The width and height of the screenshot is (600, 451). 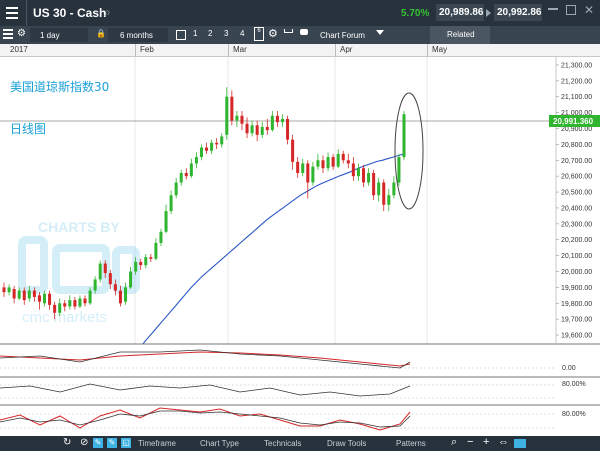 What do you see at coordinates (112, 443) in the screenshot?
I see `pen-icon: ✎` at bounding box center [112, 443].